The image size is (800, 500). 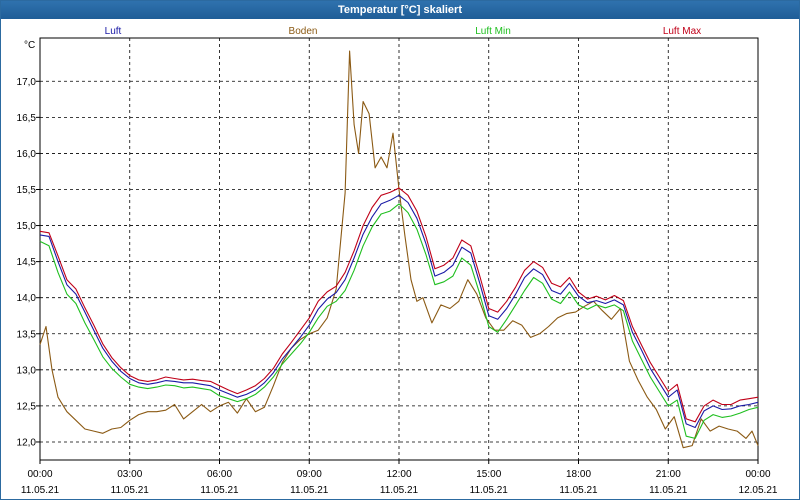 I want to click on legend-luft-max: Luft Max, so click(x=682, y=31).